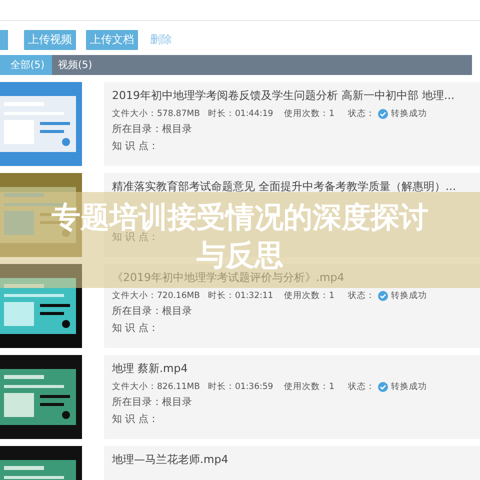 The width and height of the screenshot is (480, 480). Describe the element at coordinates (112, 40) in the screenshot. I see `upload-button: 上传文档` at that location.